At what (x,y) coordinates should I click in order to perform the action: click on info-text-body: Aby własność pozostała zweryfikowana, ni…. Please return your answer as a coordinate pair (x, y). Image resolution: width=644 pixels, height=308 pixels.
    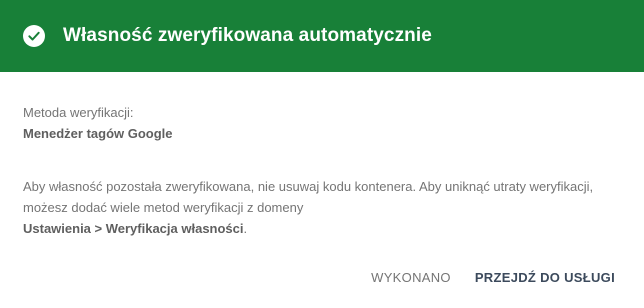
    Looking at the image, I should click on (308, 197).